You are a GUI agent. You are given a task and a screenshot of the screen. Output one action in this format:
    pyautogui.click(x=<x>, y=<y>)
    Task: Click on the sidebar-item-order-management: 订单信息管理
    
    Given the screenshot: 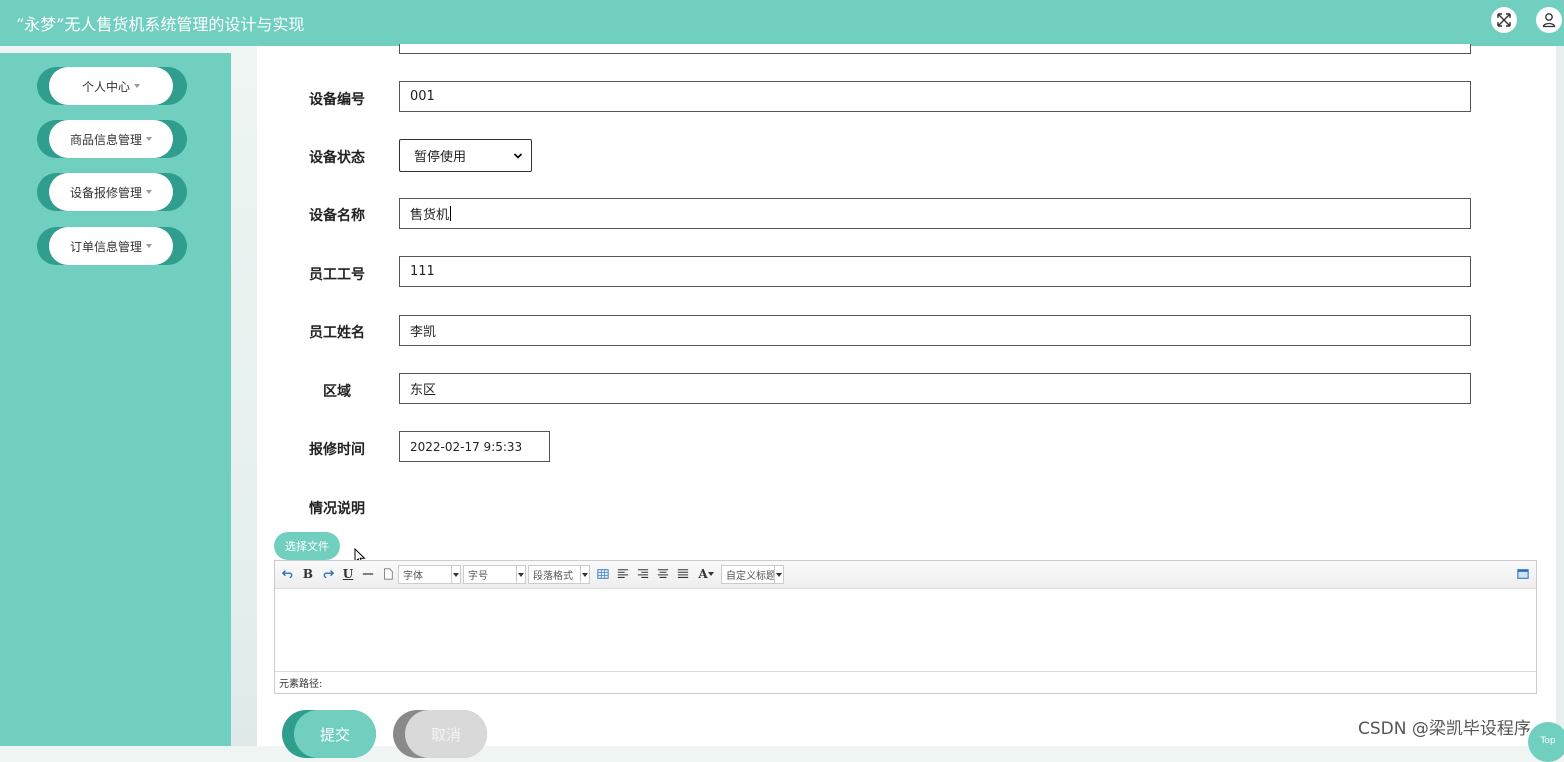 What is the action you would take?
    pyautogui.click(x=112, y=246)
    